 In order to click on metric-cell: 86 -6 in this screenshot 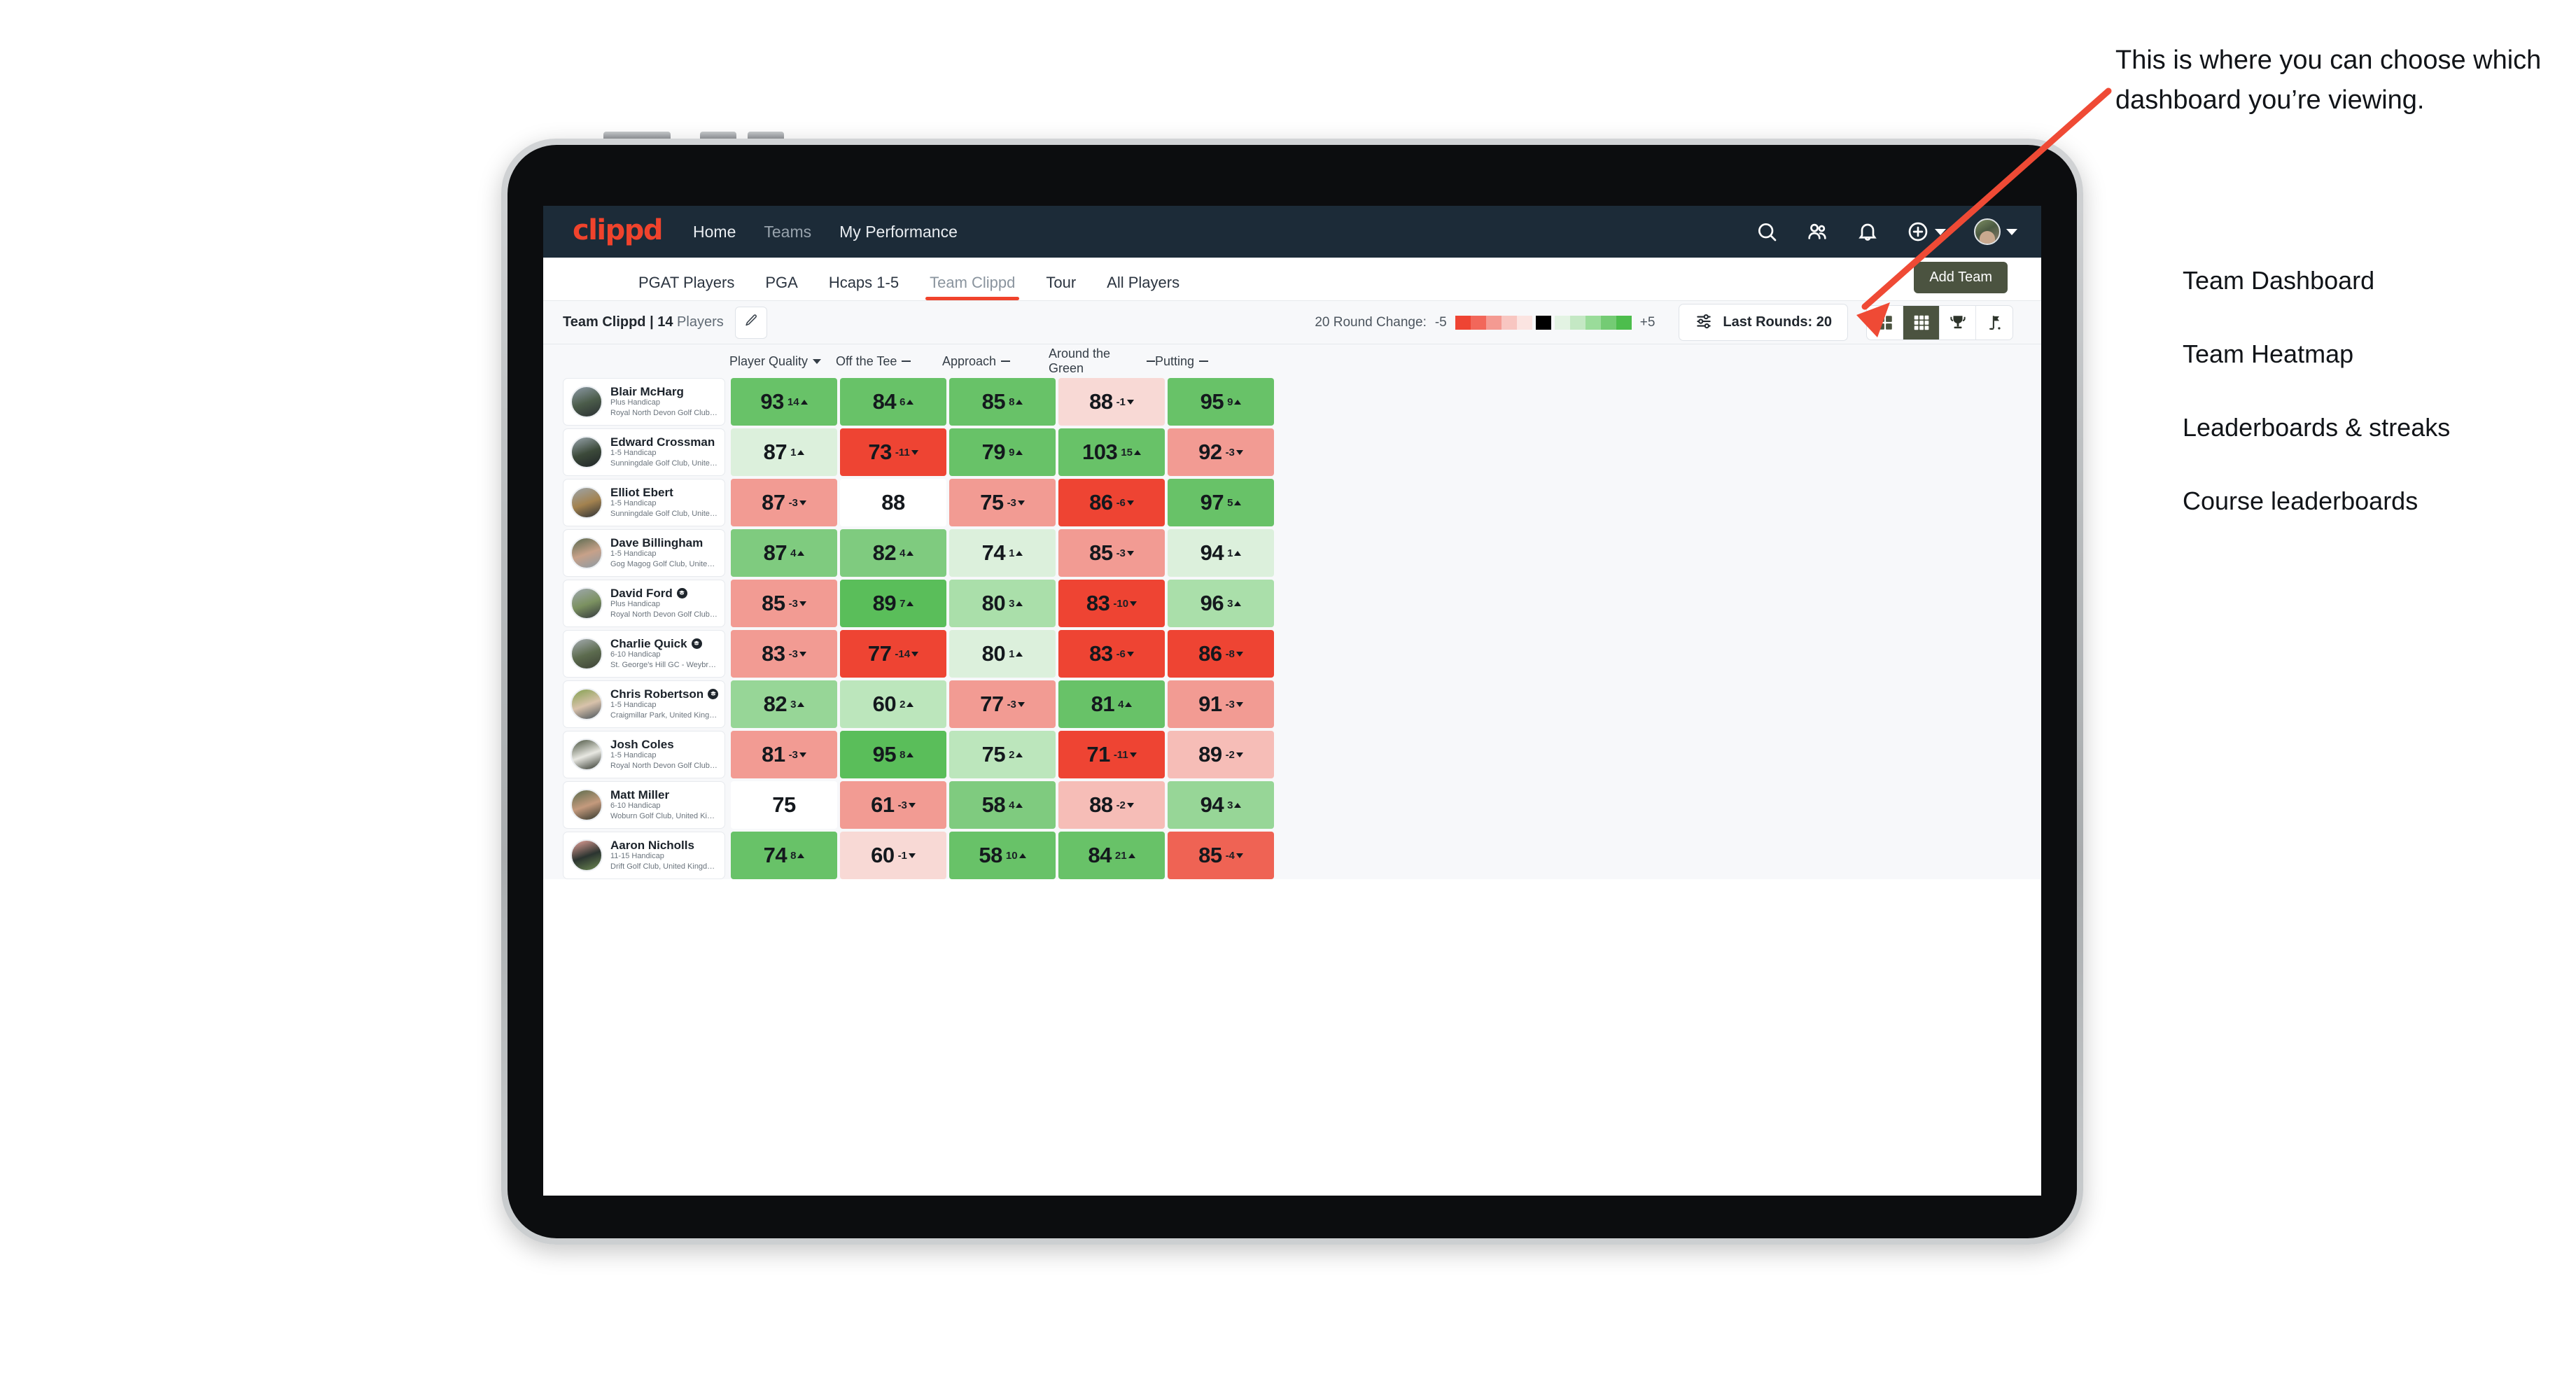, I will do `click(1111, 502)`.